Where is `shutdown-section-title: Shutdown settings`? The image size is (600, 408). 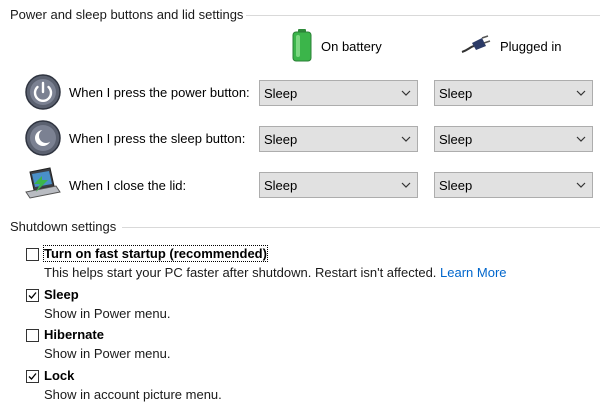
shutdown-section-title: Shutdown settings is located at coordinates (63, 226).